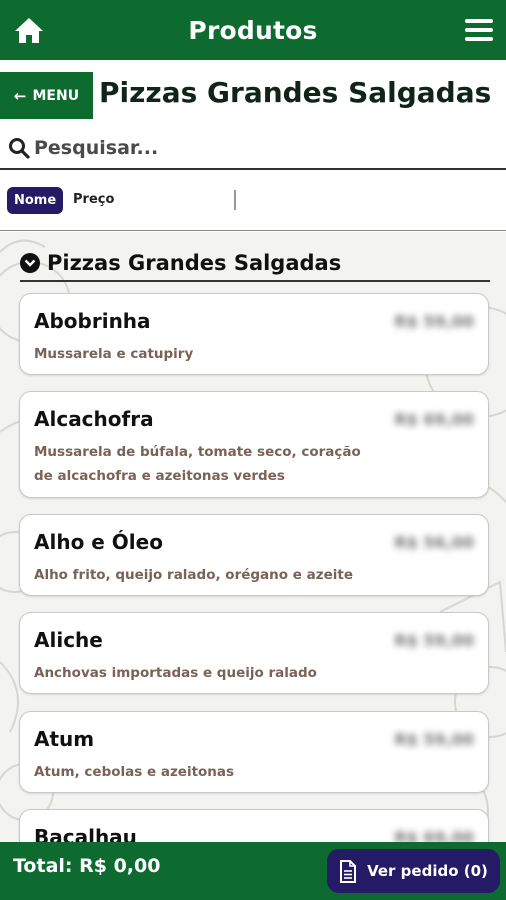  What do you see at coordinates (434, 542) in the screenshot?
I see `product-price: R$ 56,00` at bounding box center [434, 542].